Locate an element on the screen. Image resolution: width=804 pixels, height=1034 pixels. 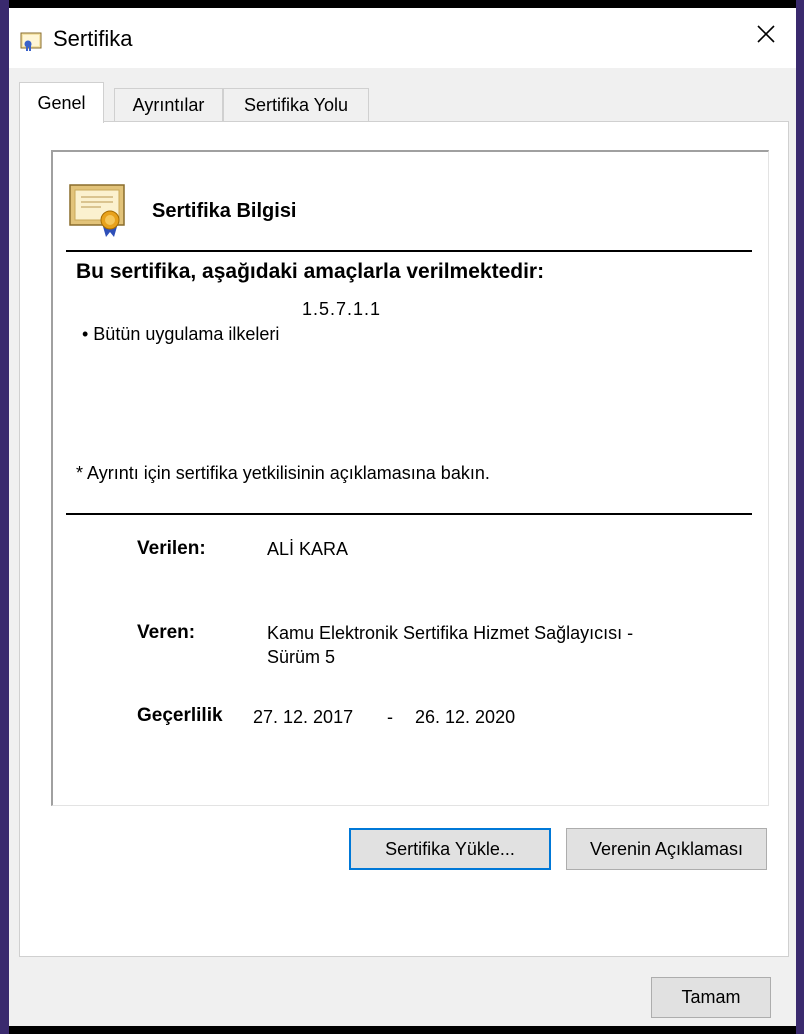
title-bar: Sertifika is located at coordinates (402, 38).